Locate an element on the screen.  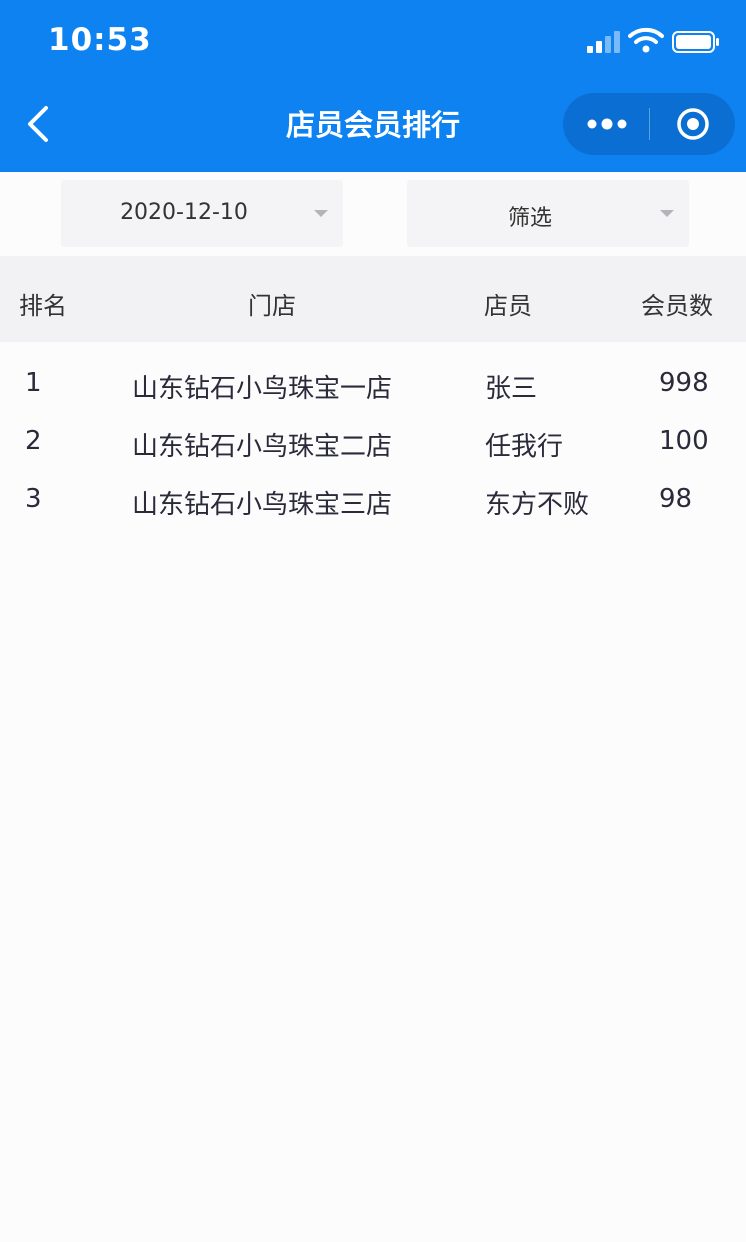
wifi-icon is located at coordinates (646, 40).